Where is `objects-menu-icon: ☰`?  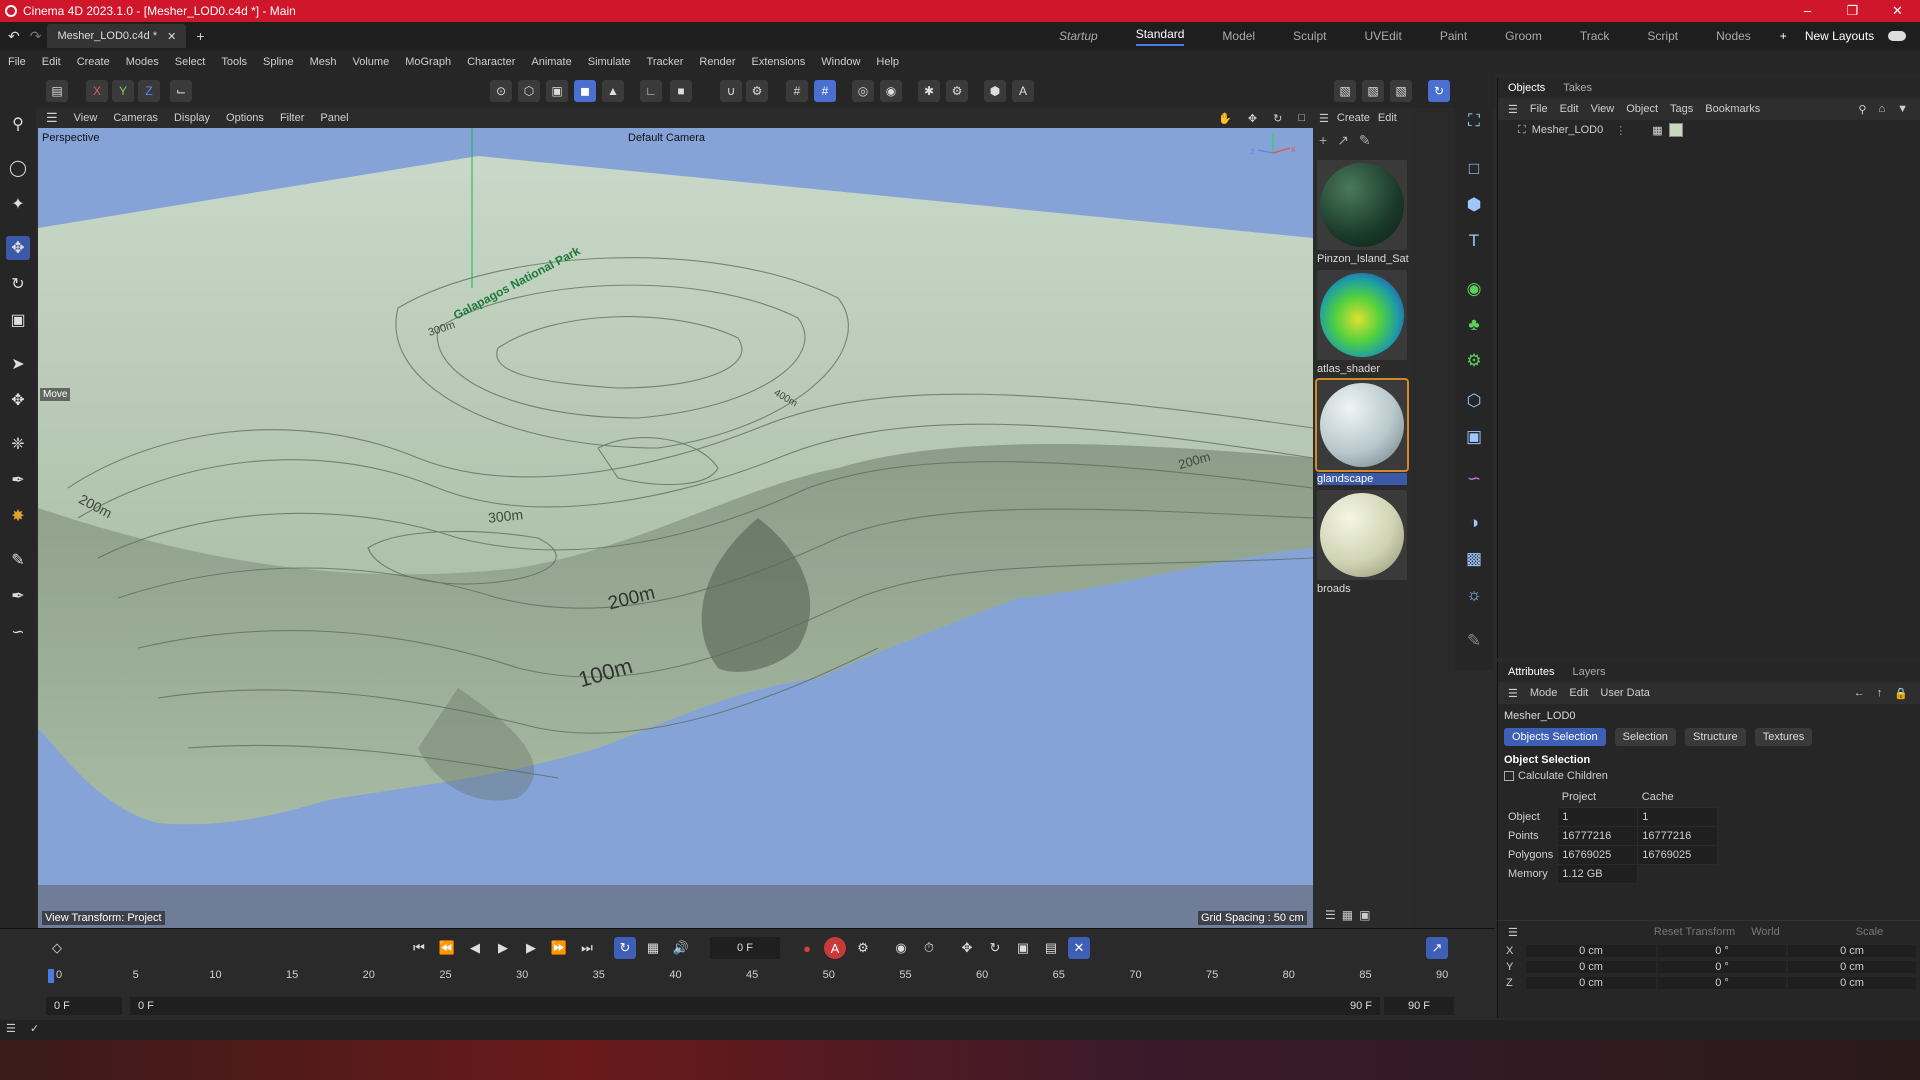 objects-menu-icon: ☰ is located at coordinates (1513, 109).